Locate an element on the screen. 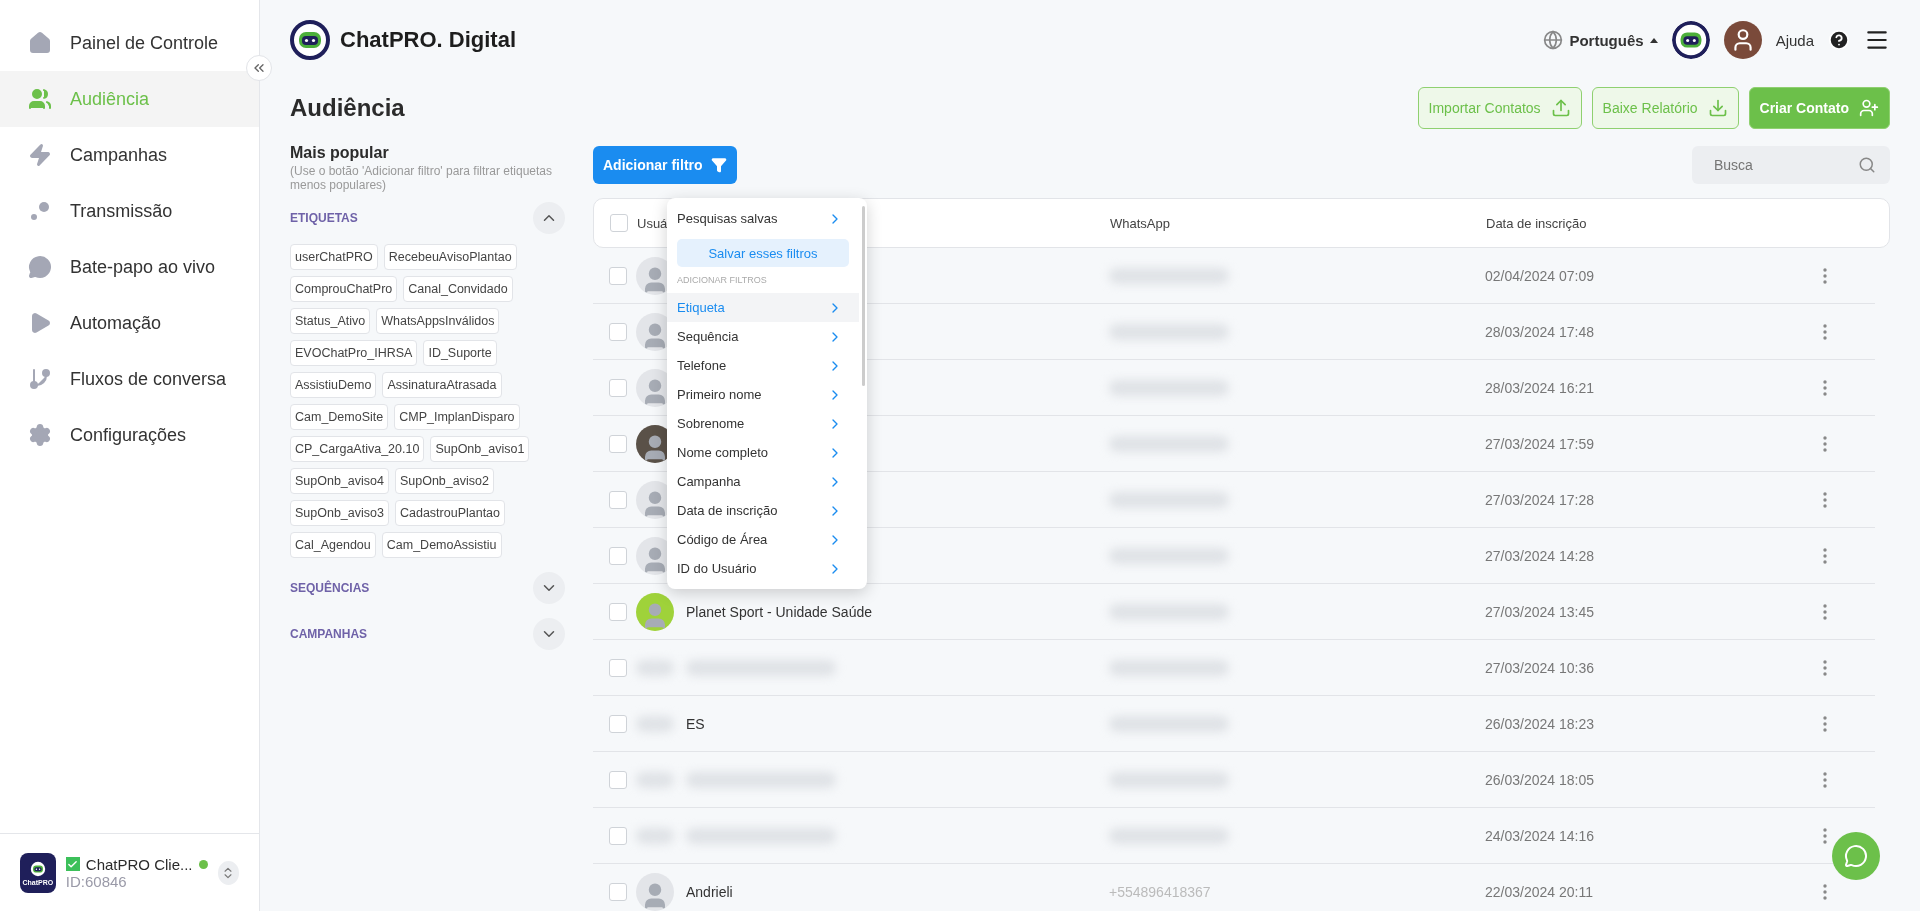 Image resolution: width=1920 pixels, height=911 pixels. tag-chip: Cal_Agendou is located at coordinates (333, 545).